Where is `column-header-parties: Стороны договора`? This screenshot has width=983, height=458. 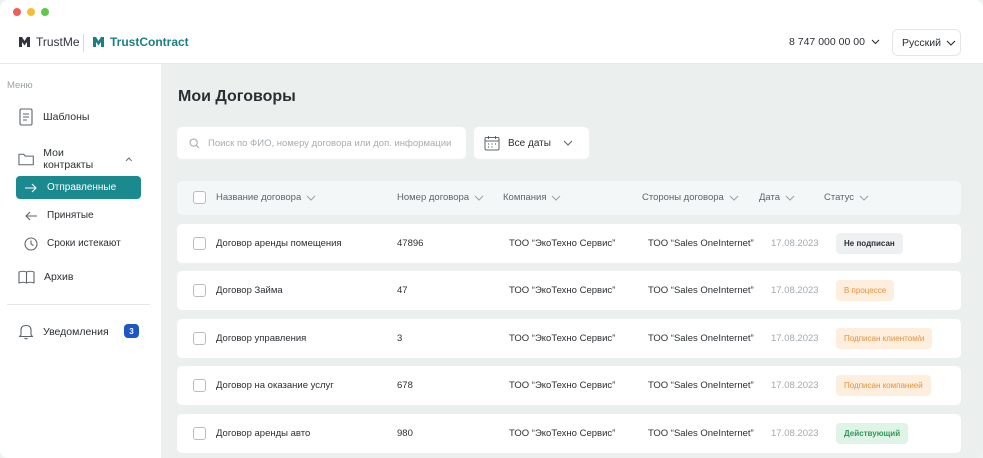
column-header-parties: Стороны договора is located at coordinates (690, 197).